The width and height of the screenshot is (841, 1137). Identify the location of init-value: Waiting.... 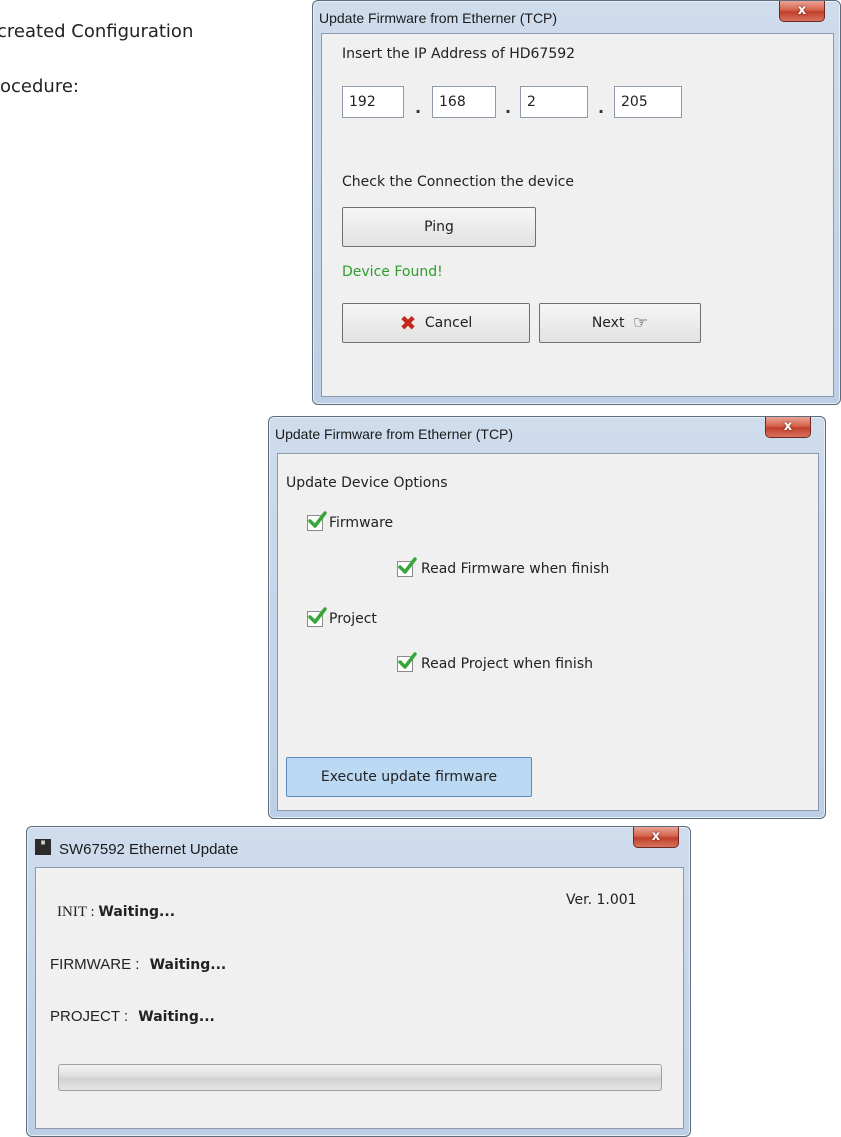
(137, 912).